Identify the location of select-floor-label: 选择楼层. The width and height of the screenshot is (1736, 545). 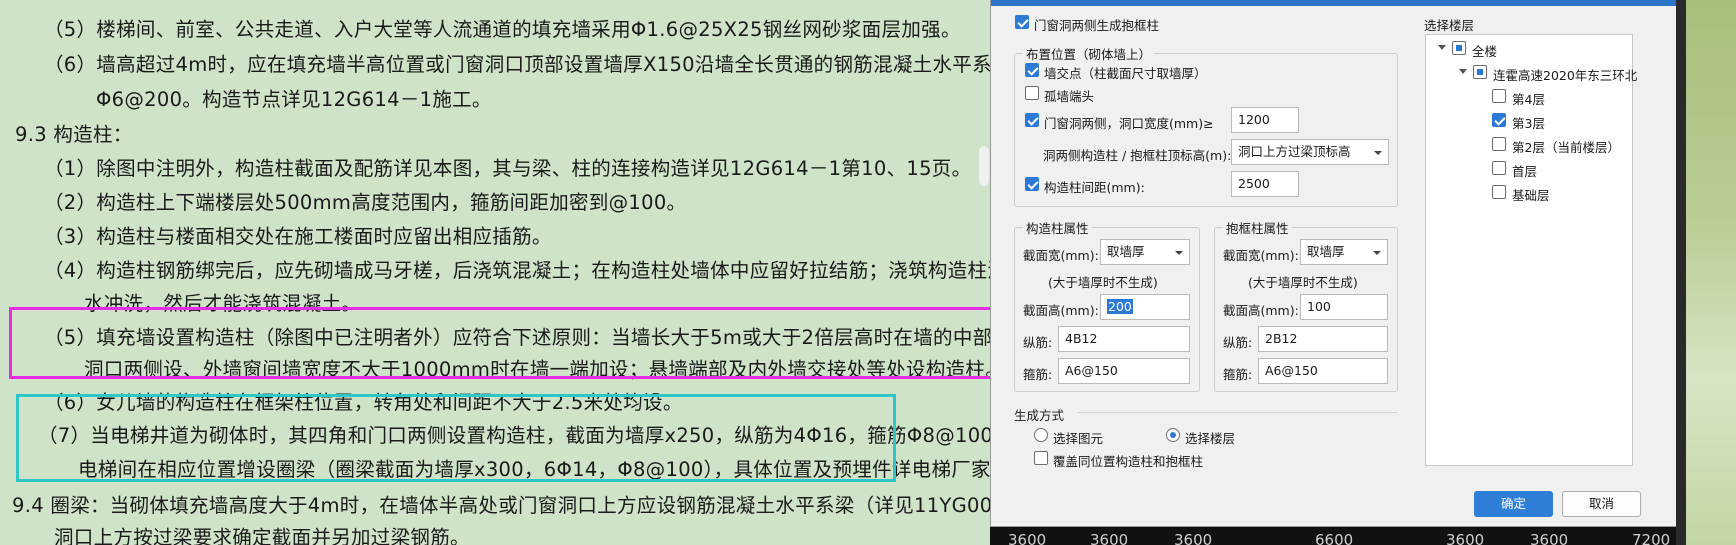
(1210, 438).